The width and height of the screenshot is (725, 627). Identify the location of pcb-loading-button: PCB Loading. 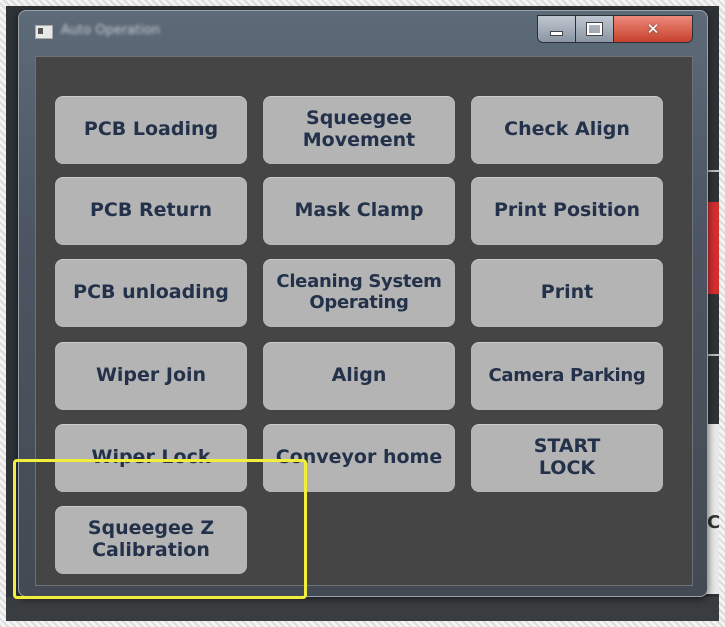
(151, 130).